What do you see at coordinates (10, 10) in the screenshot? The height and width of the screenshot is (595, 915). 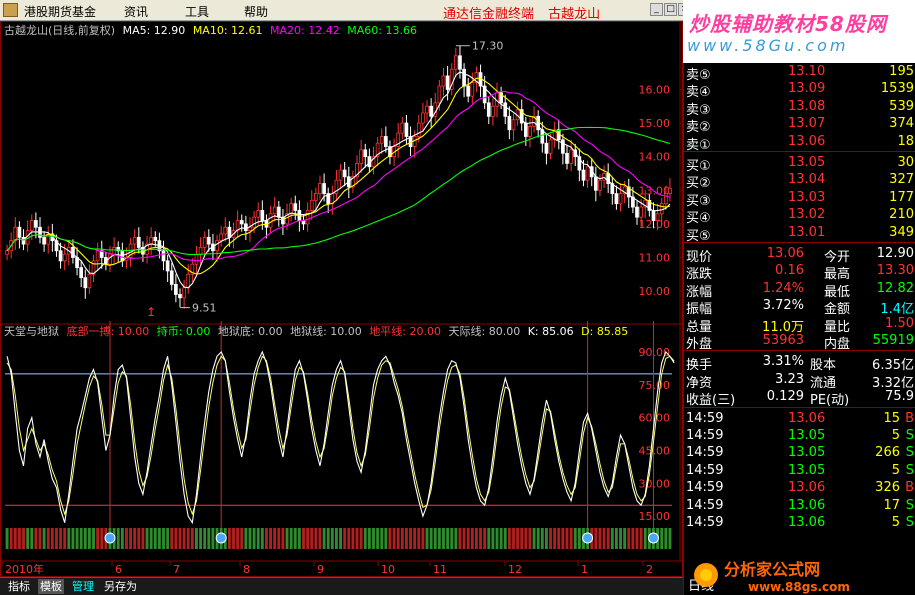 I see `app-logo-icon` at bounding box center [10, 10].